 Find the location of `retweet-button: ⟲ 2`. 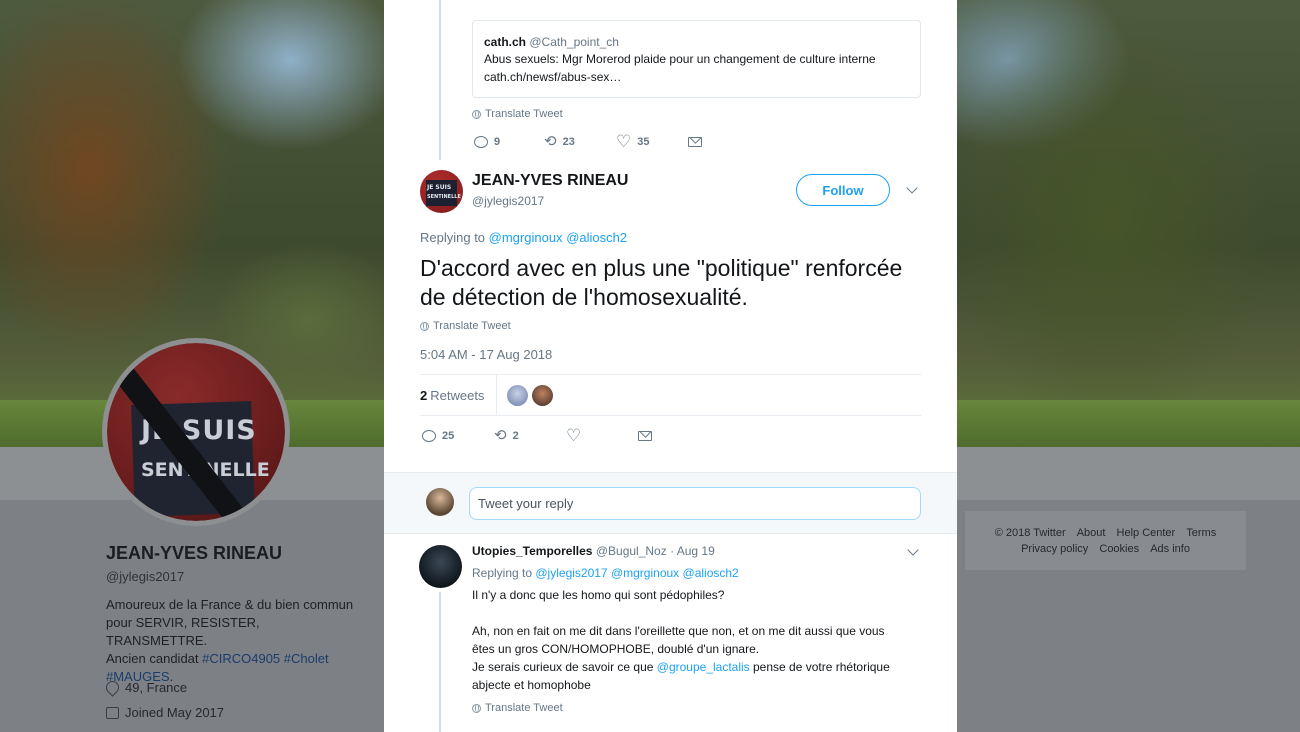

retweet-button: ⟲ 2 is located at coordinates (530, 435).